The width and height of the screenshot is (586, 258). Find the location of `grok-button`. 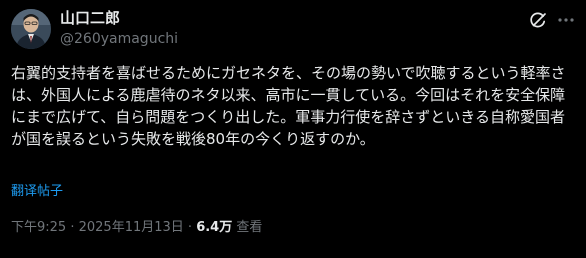

grok-button is located at coordinates (538, 20).